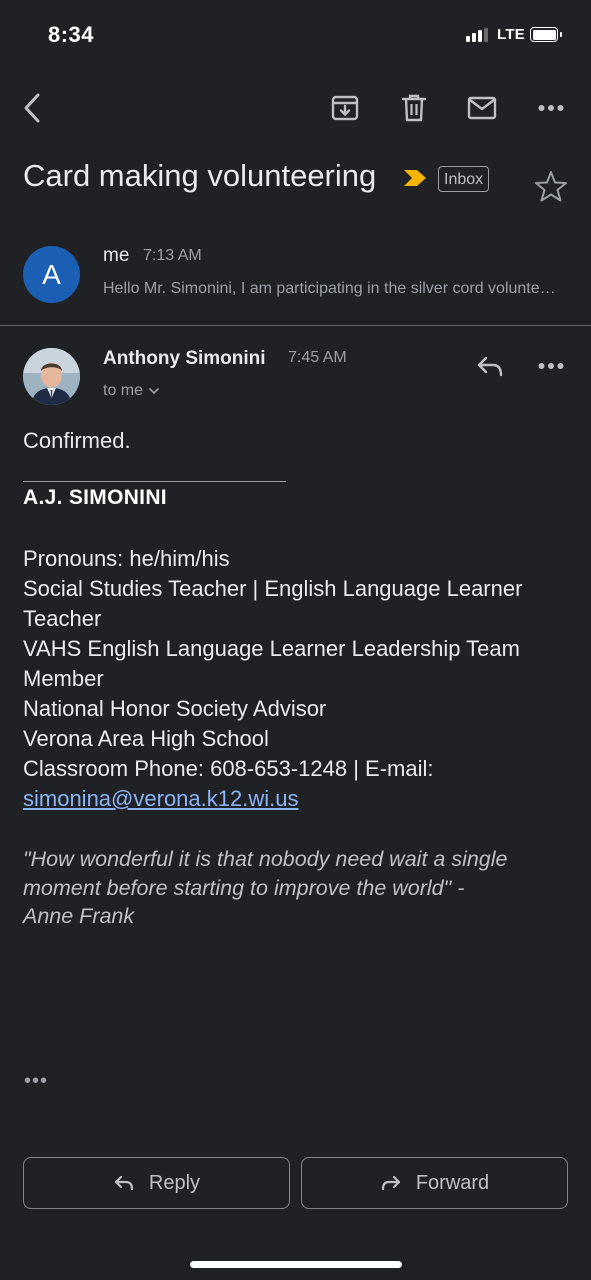 Image resolution: width=591 pixels, height=1280 pixels. I want to click on cellular-signal-icon, so click(477, 35).